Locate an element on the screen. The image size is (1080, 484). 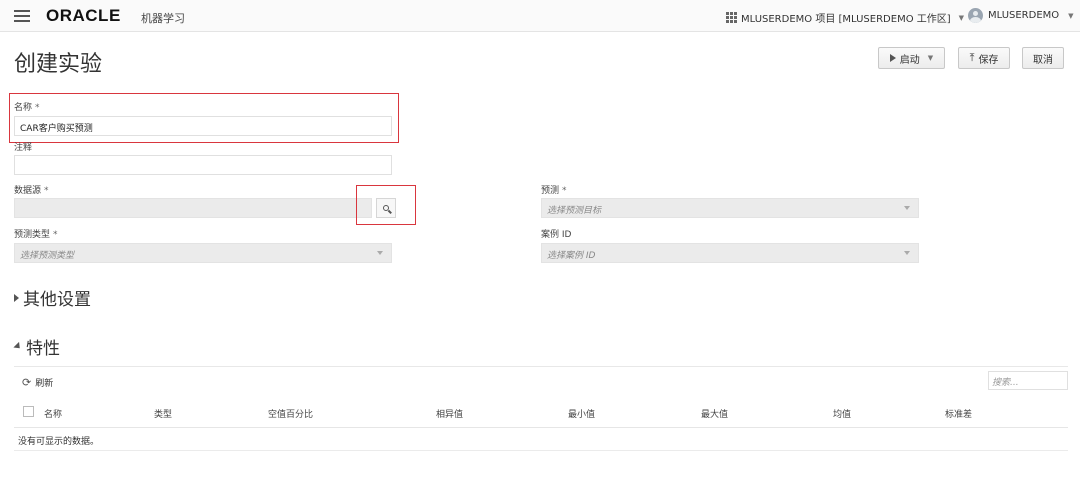
column-header-distinct: 相异值 is located at coordinates (449, 413).